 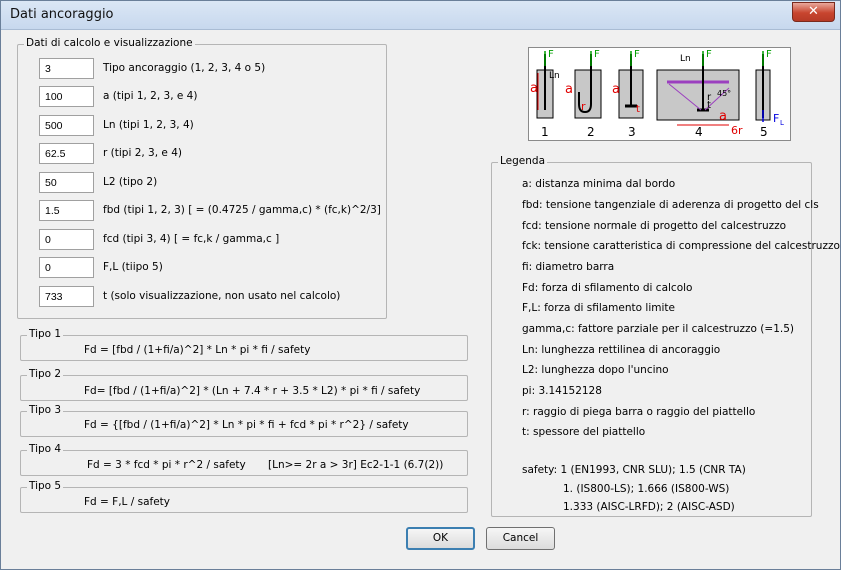 I want to click on type1-sketch: F a Ln 1, so click(x=545, y=94).